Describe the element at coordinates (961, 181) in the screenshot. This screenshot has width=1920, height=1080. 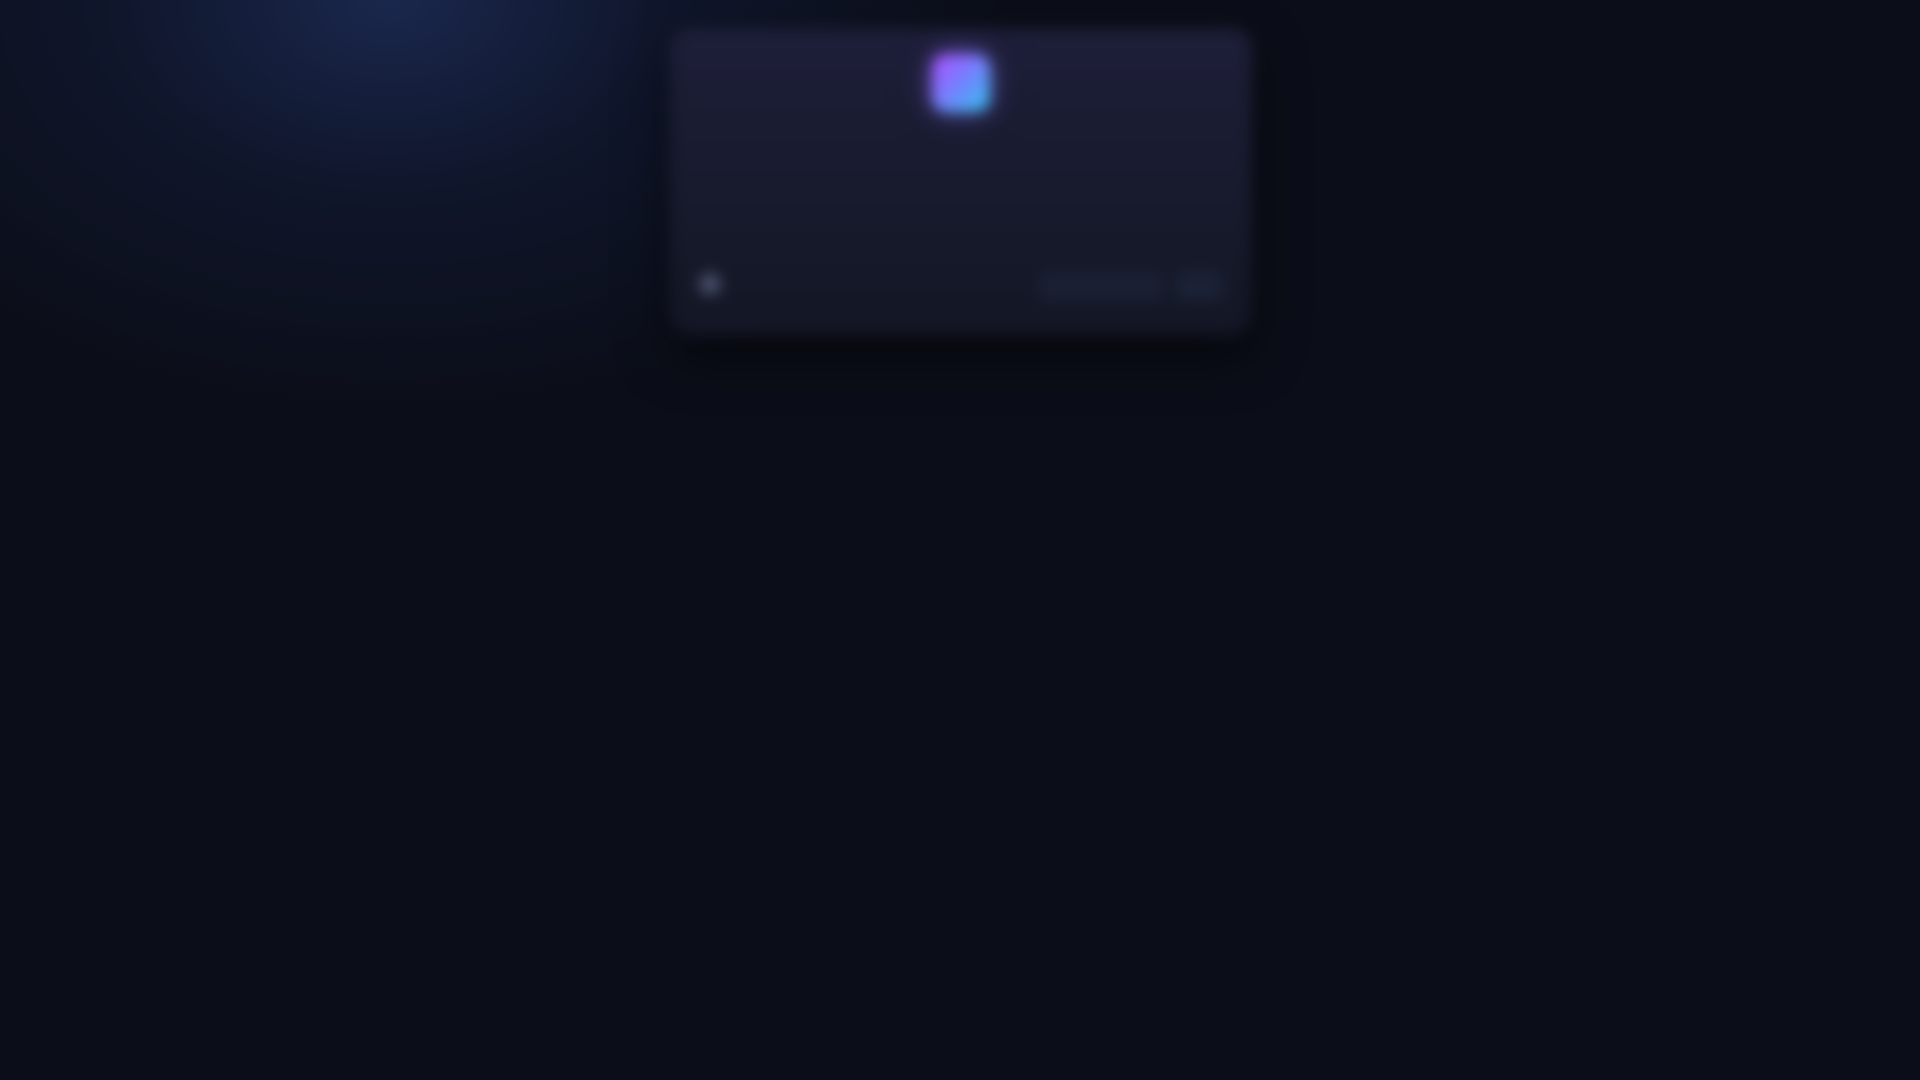
I see `main-card` at that location.